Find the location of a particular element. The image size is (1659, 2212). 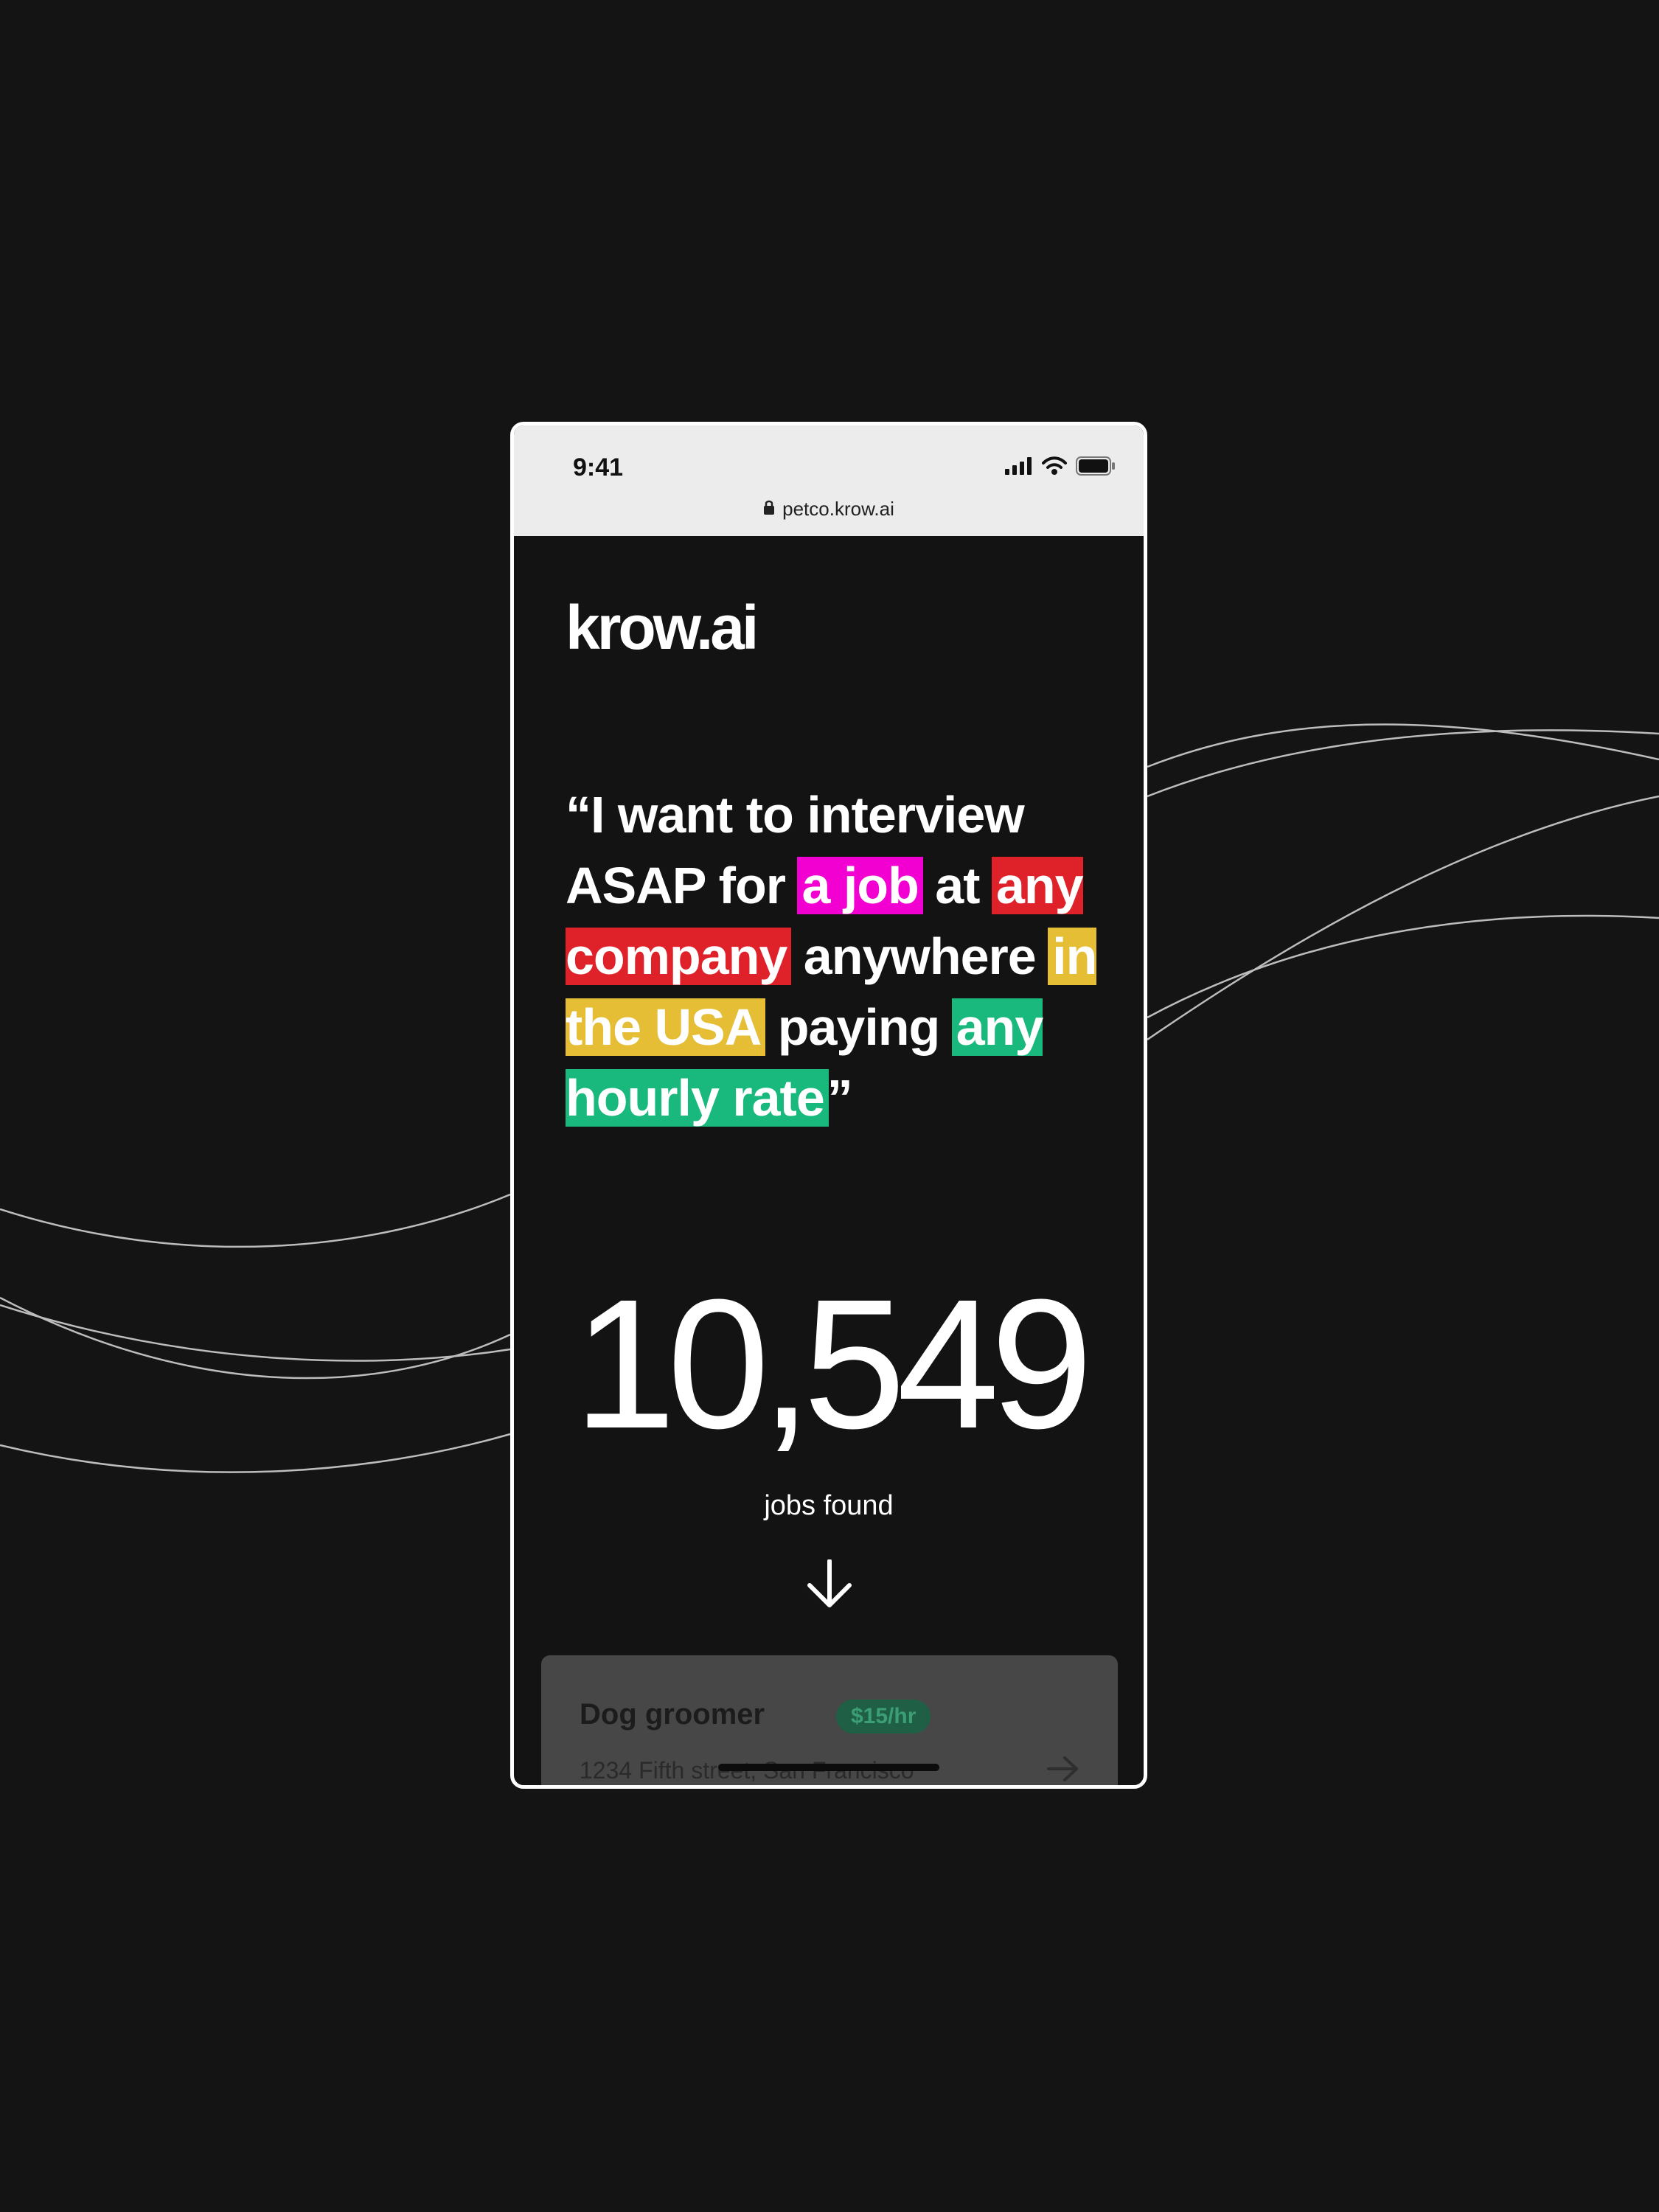

krow-logo: krow.ai is located at coordinates (662, 628).